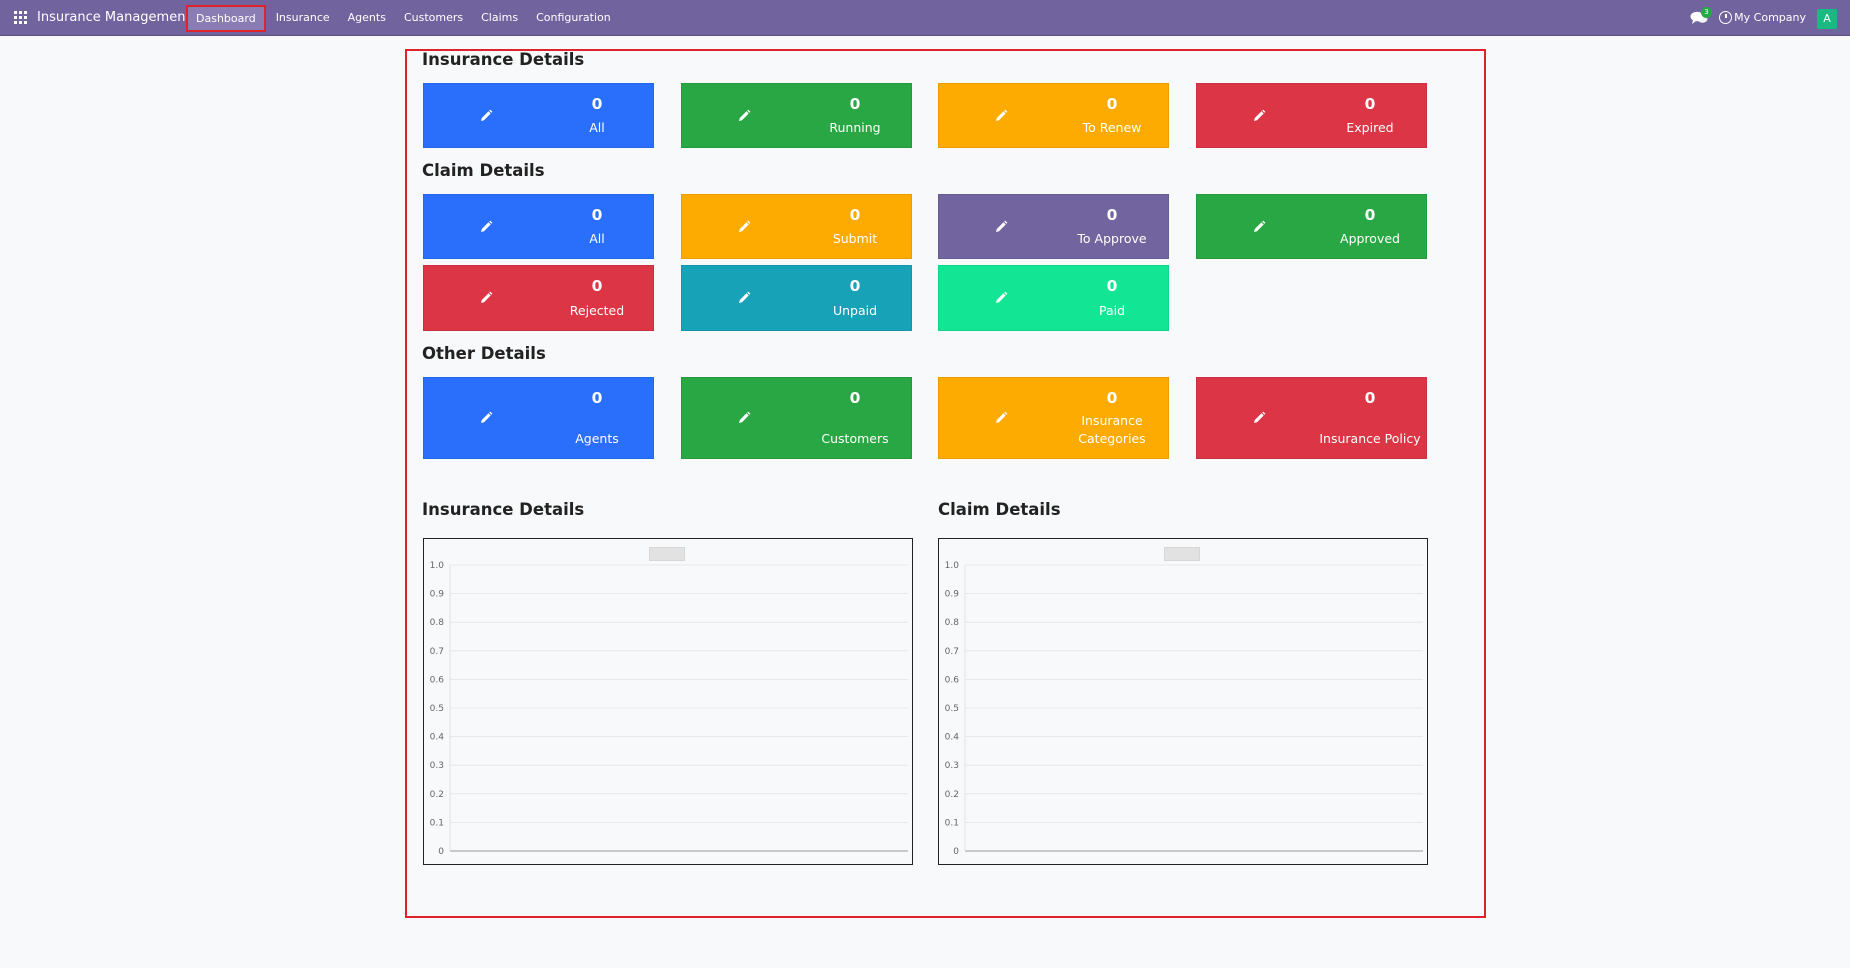 The height and width of the screenshot is (968, 1850). Describe the element at coordinates (855, 310) in the screenshot. I see `card-label: Unpaid` at that location.